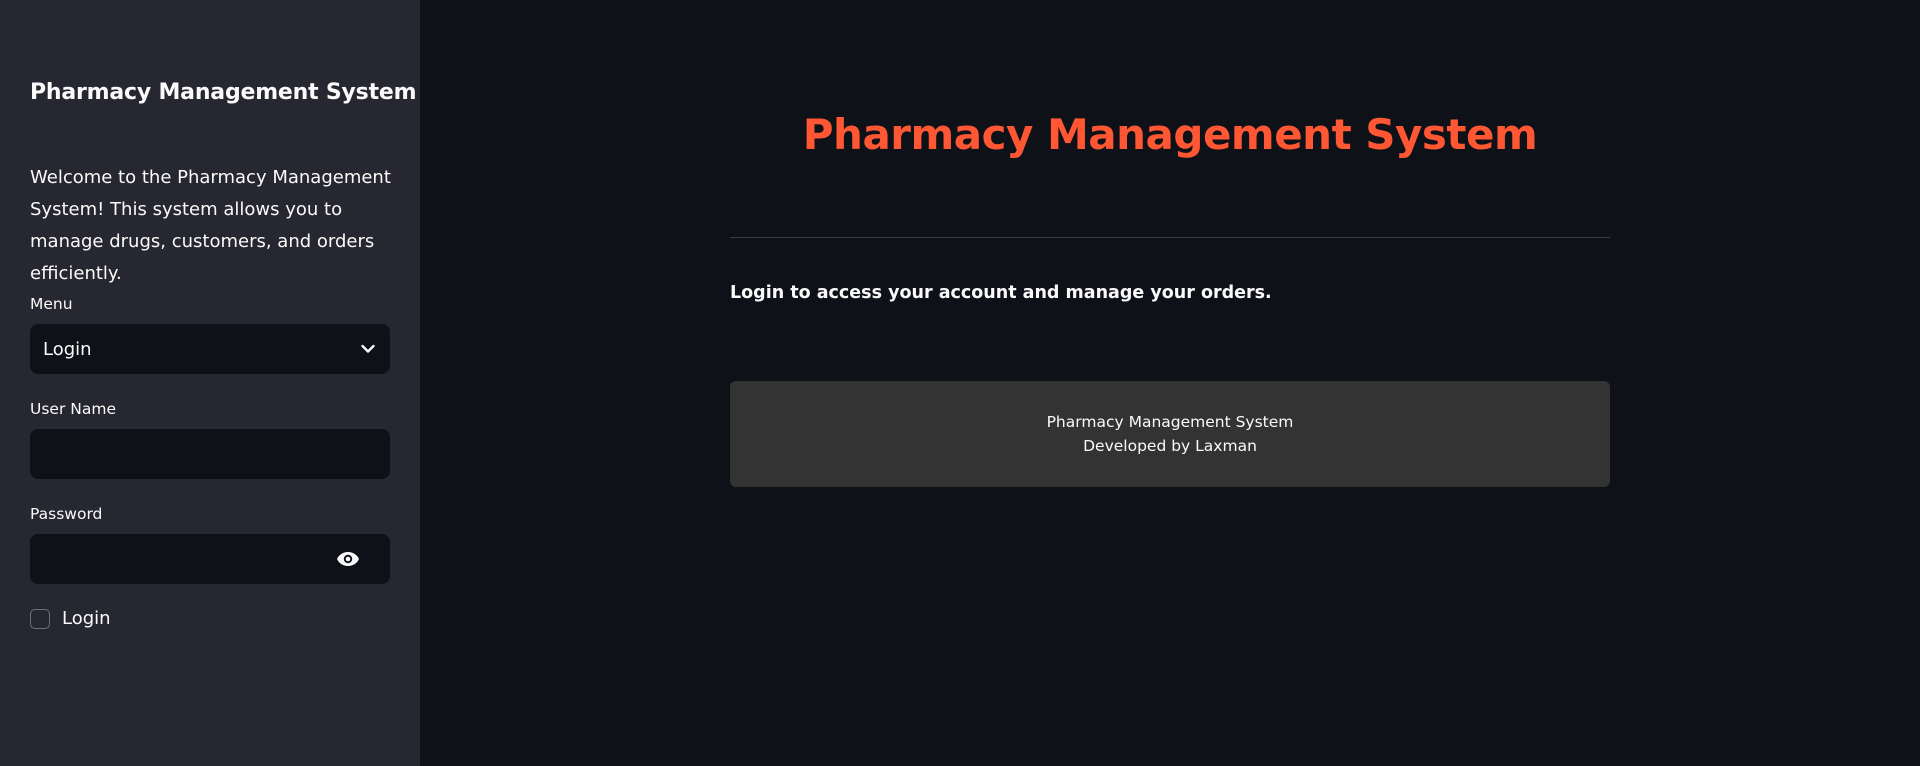  Describe the element at coordinates (368, 349) in the screenshot. I see `chevron-down-icon` at that location.